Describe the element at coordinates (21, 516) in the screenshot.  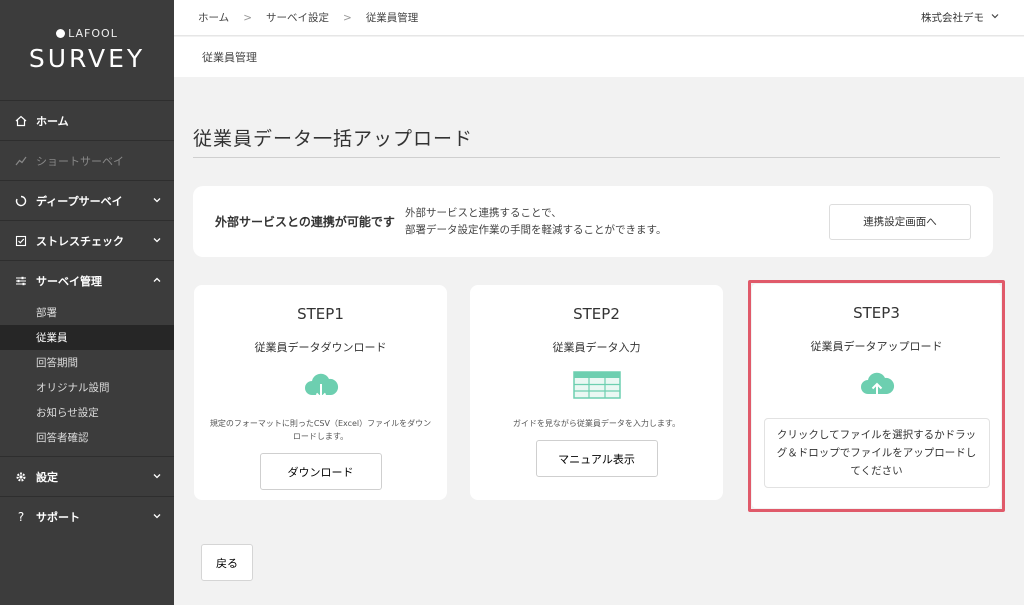
I see `help-icon: ?` at that location.